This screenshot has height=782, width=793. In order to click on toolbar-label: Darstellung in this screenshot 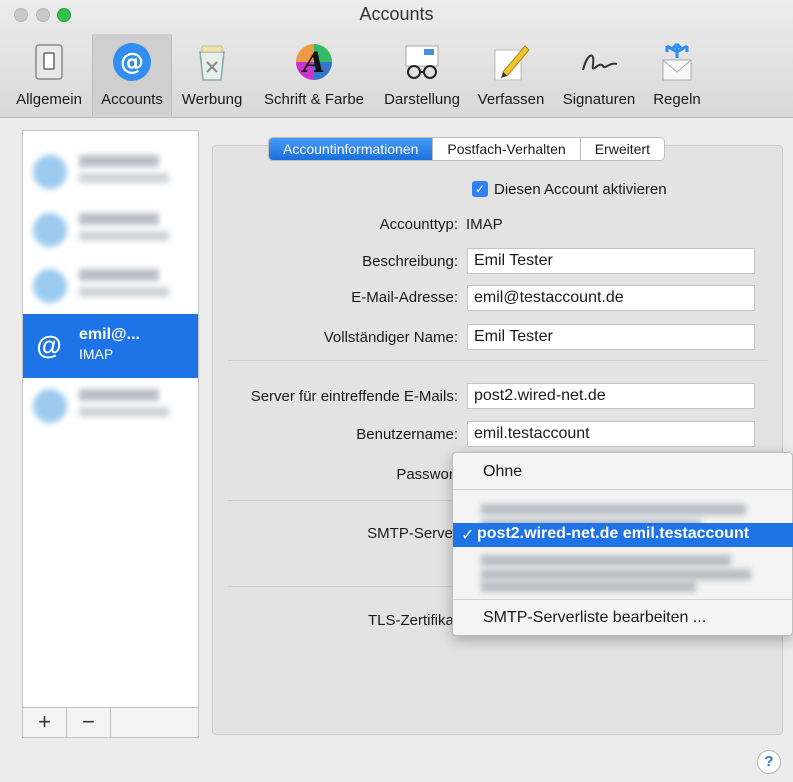, I will do `click(422, 99)`.